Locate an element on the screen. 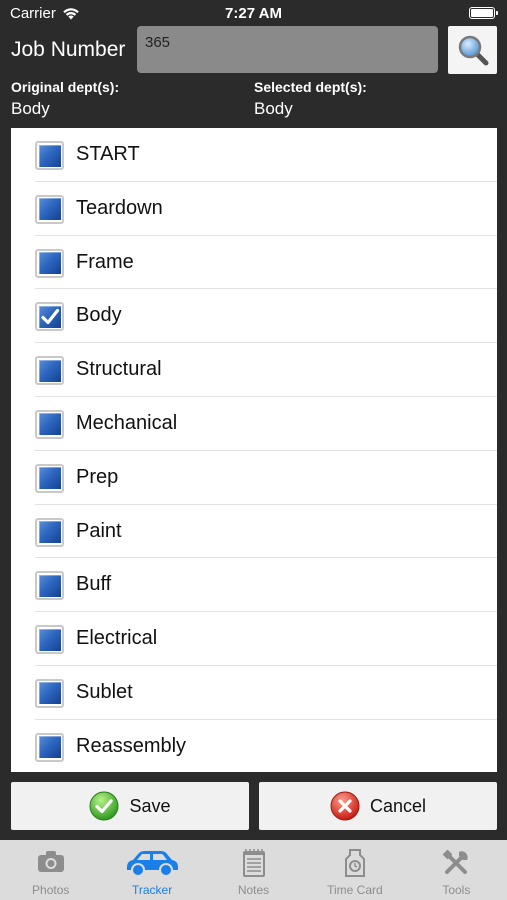 The height and width of the screenshot is (900, 507). cancel-circle-icon is located at coordinates (345, 806).